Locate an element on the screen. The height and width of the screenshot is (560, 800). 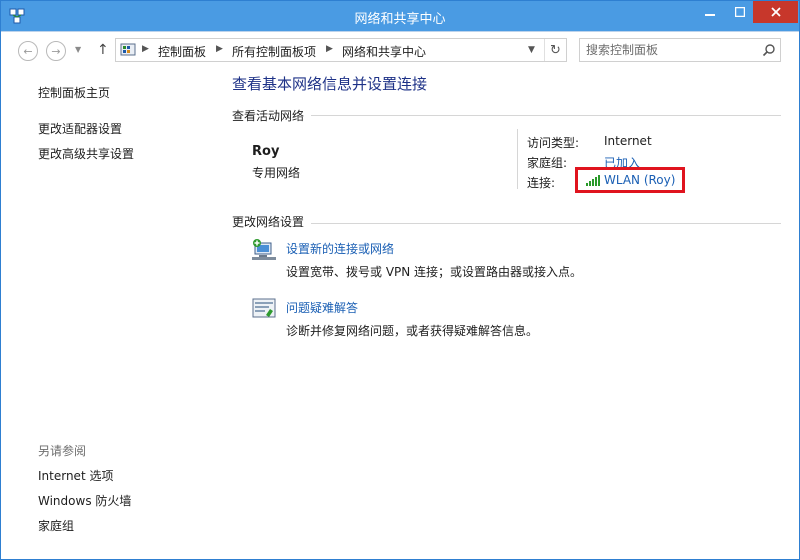
homegroup-label: 家庭组: is located at coordinates (547, 163).